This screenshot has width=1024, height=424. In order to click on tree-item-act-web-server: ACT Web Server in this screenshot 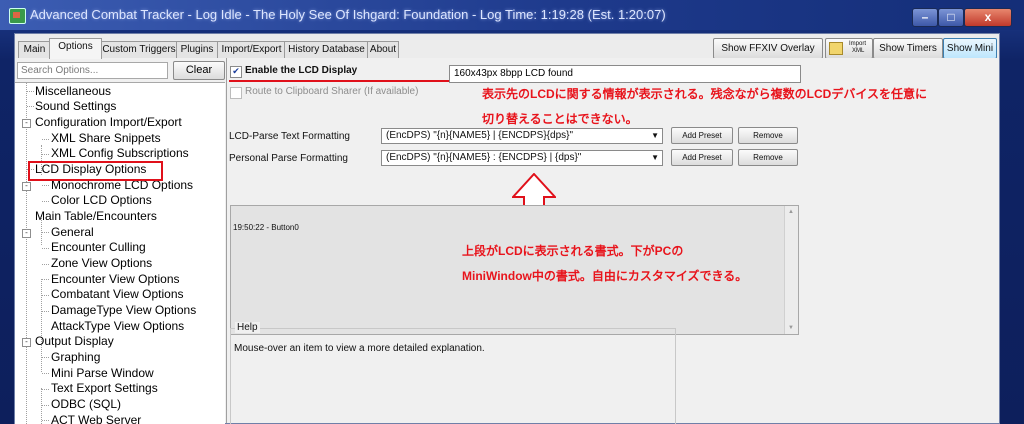, I will do `click(96, 418)`.